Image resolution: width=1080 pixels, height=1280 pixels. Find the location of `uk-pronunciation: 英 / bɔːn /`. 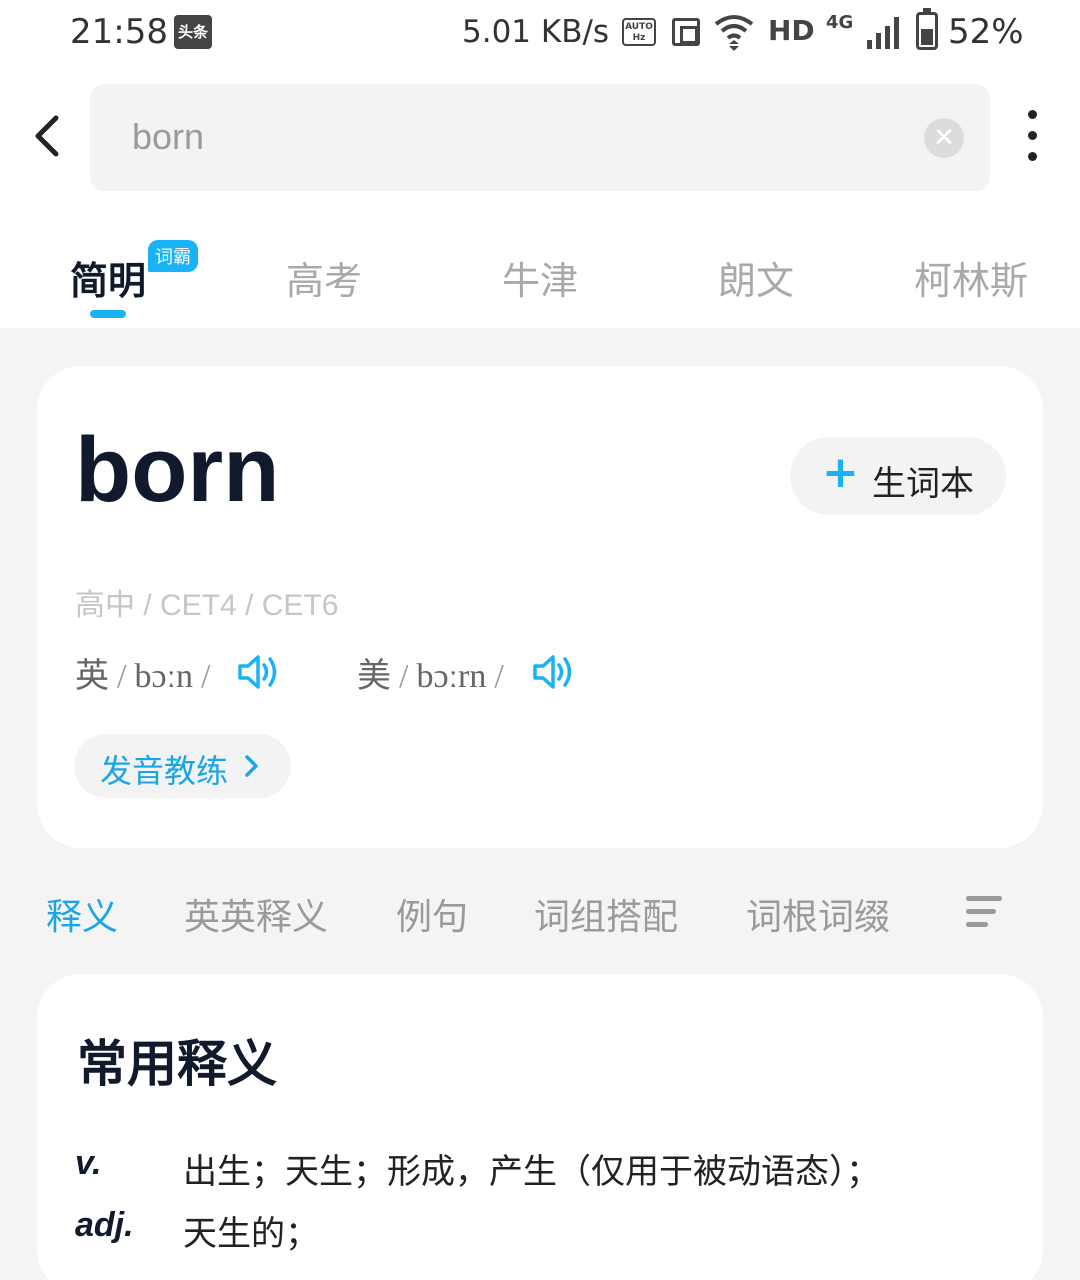

uk-pronunciation: 英 / bɔːn / is located at coordinates (143, 676).